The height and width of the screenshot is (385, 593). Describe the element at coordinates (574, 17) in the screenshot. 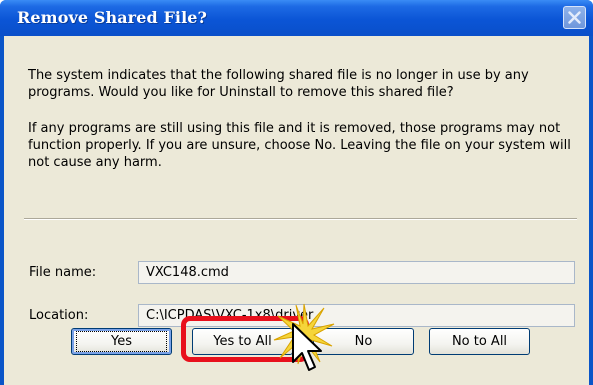

I see `close-button` at that location.